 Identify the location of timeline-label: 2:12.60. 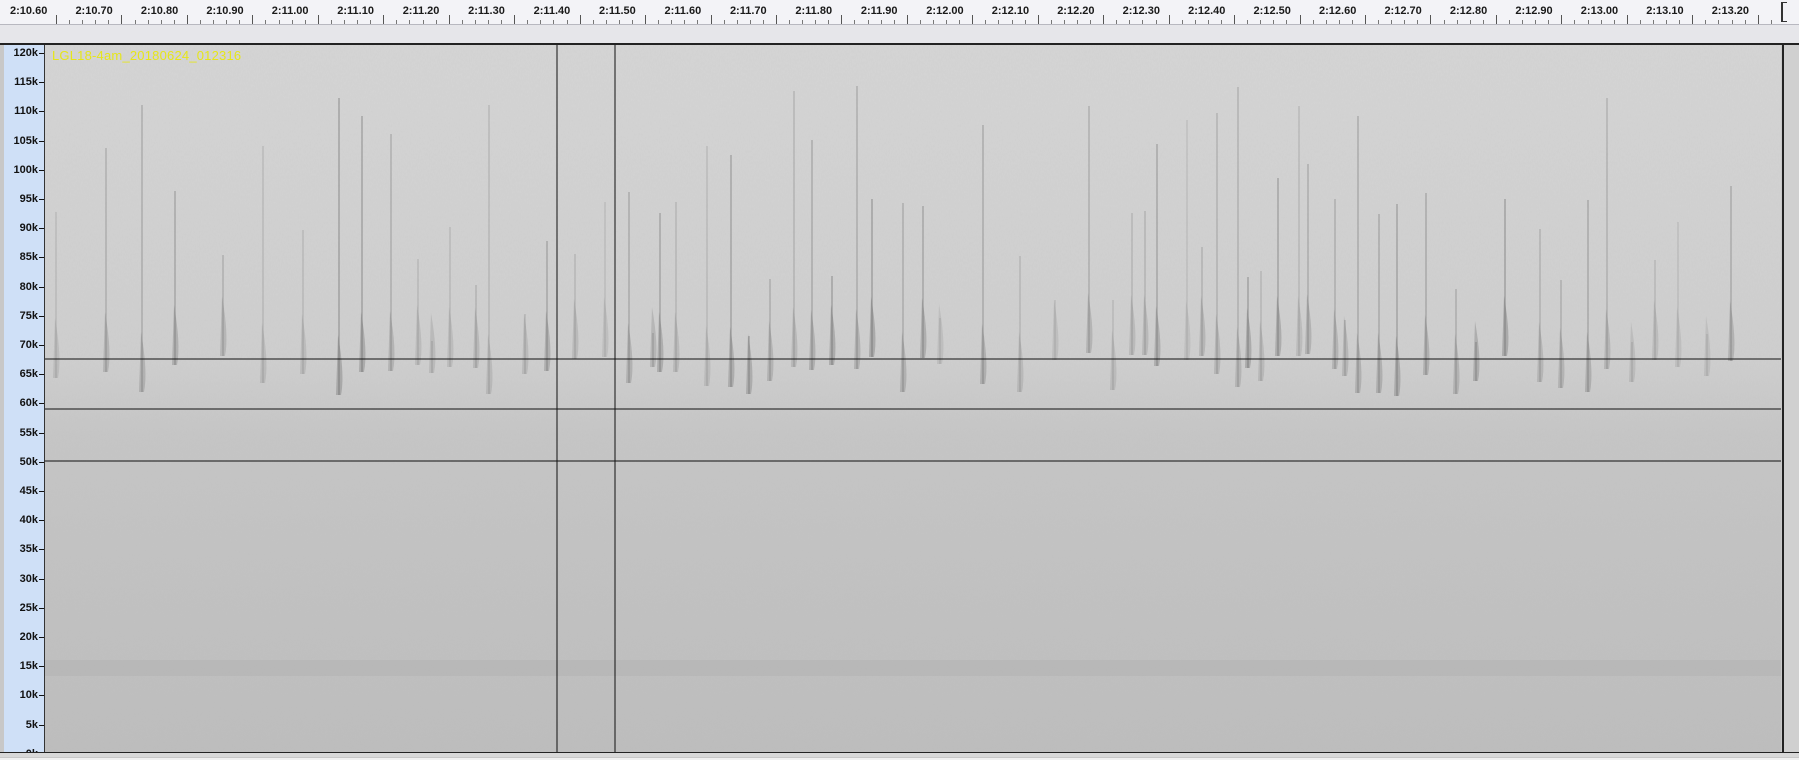
(1338, 11).